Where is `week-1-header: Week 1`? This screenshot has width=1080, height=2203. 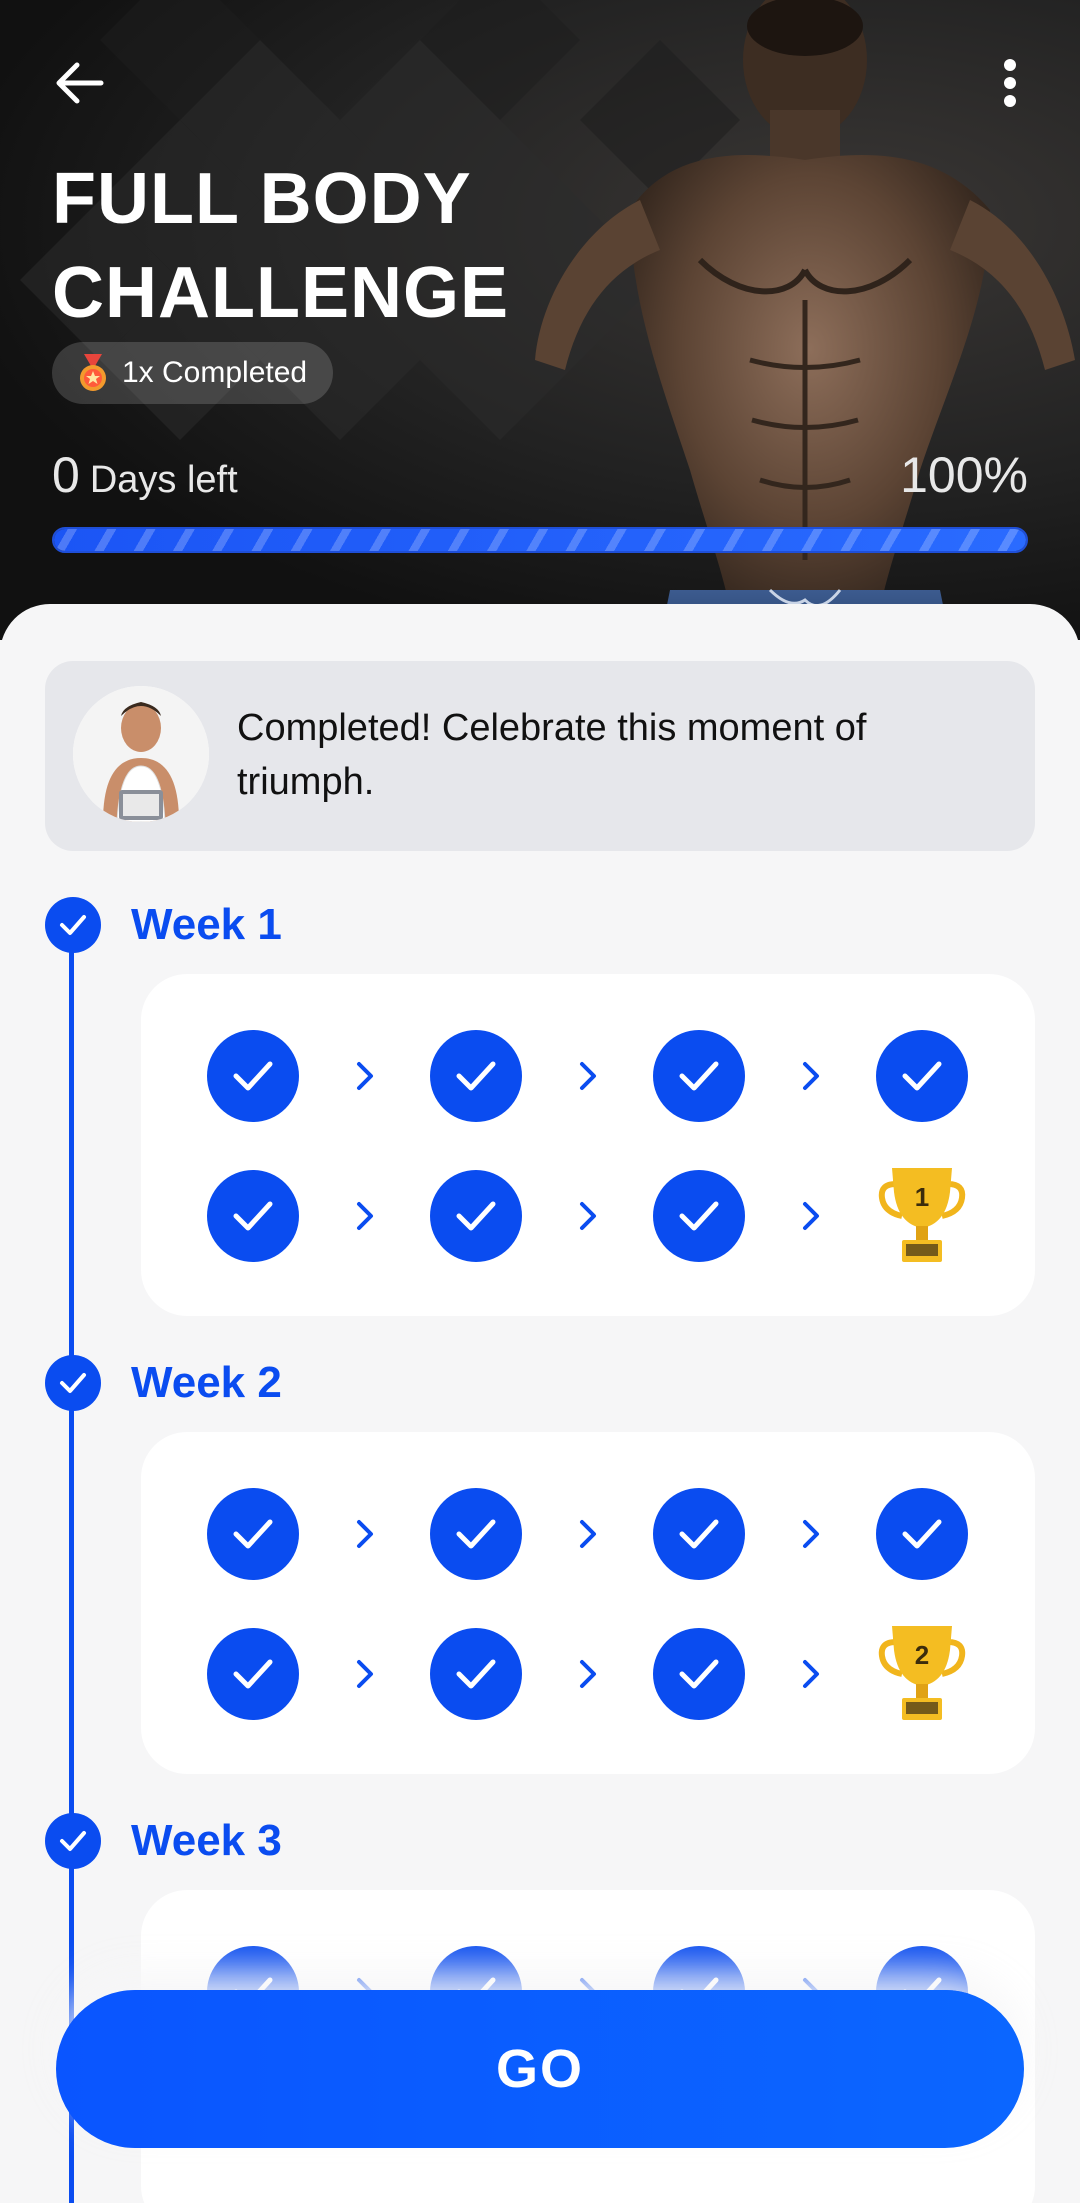
week-1-header: Week 1 is located at coordinates (163, 925).